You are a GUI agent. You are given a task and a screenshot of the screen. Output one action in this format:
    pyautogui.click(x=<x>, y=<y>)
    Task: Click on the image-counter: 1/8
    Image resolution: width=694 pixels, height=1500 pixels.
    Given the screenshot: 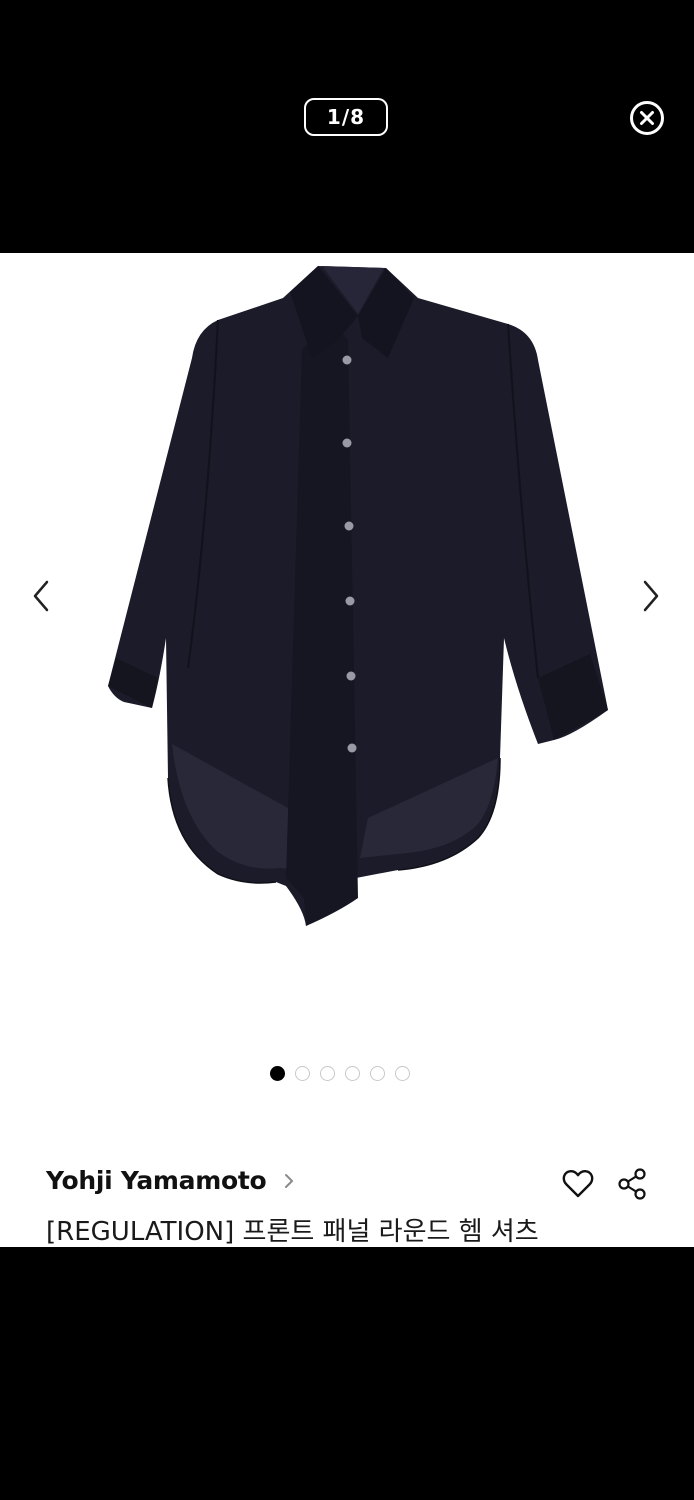 What is the action you would take?
    pyautogui.click(x=346, y=117)
    